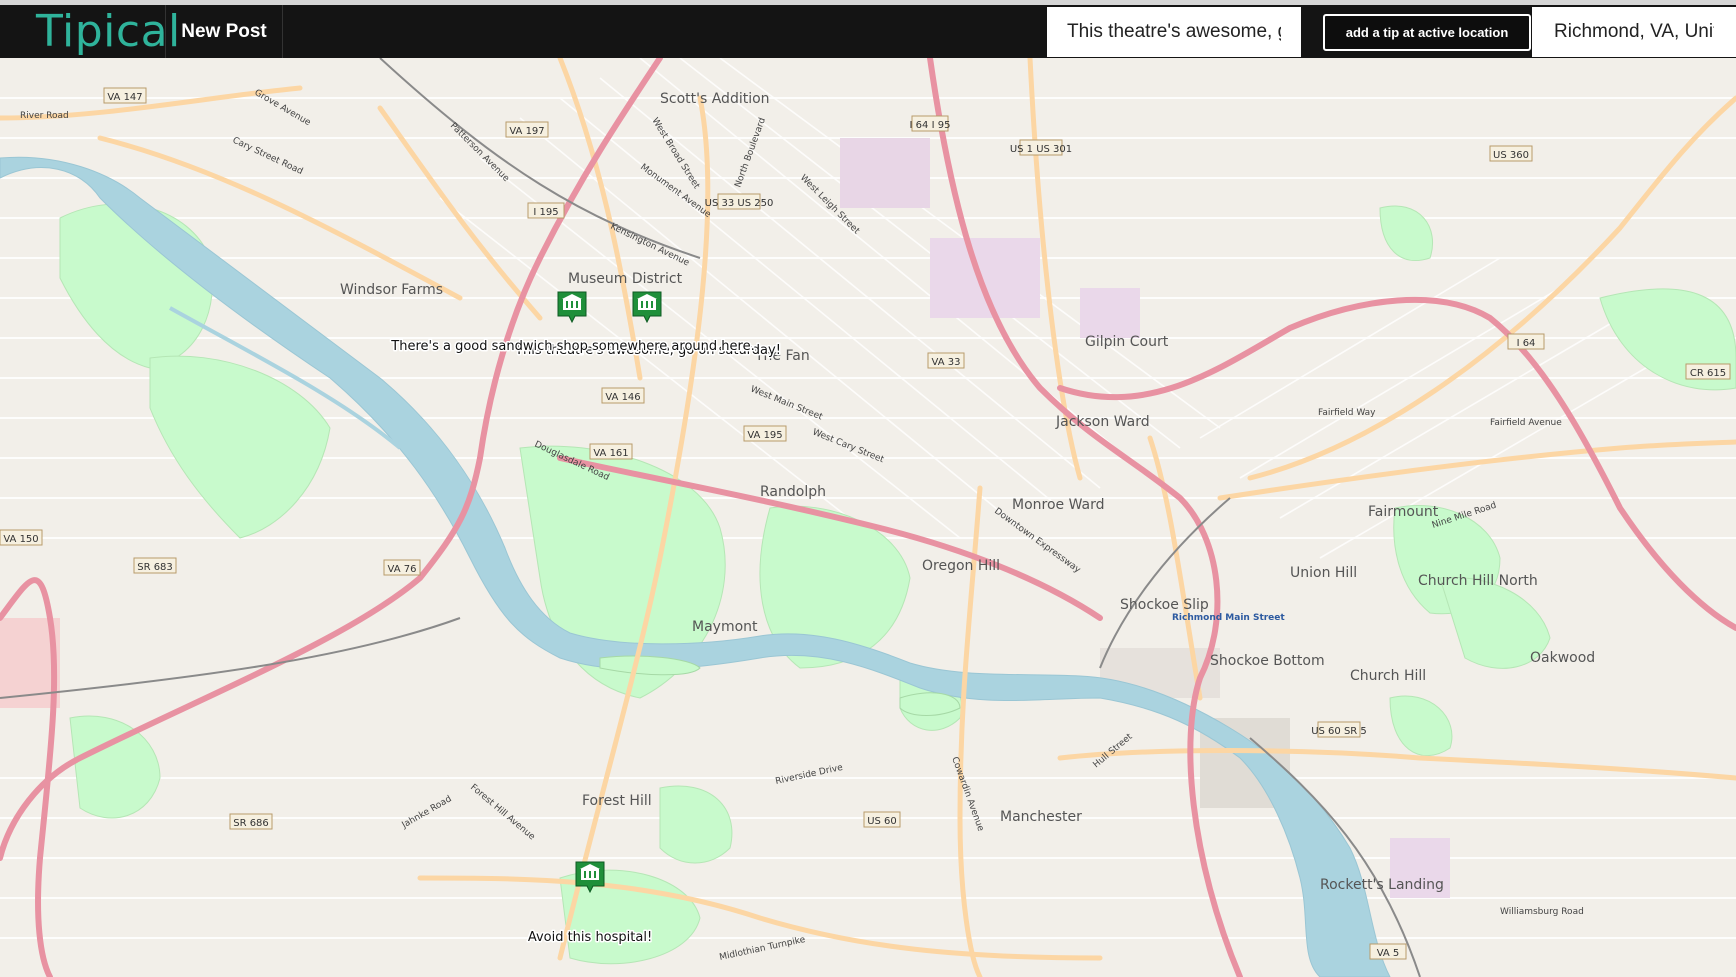  I want to click on area-label-oakwood: Oakwood, so click(1562, 658).